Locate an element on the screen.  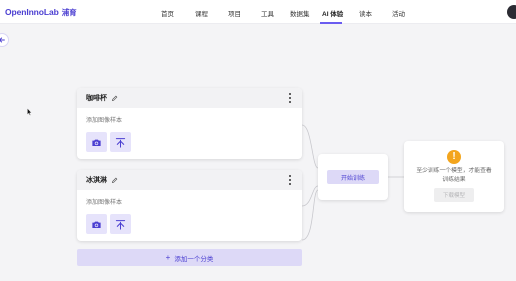
class-name: 咖啡杯 is located at coordinates (96, 98).